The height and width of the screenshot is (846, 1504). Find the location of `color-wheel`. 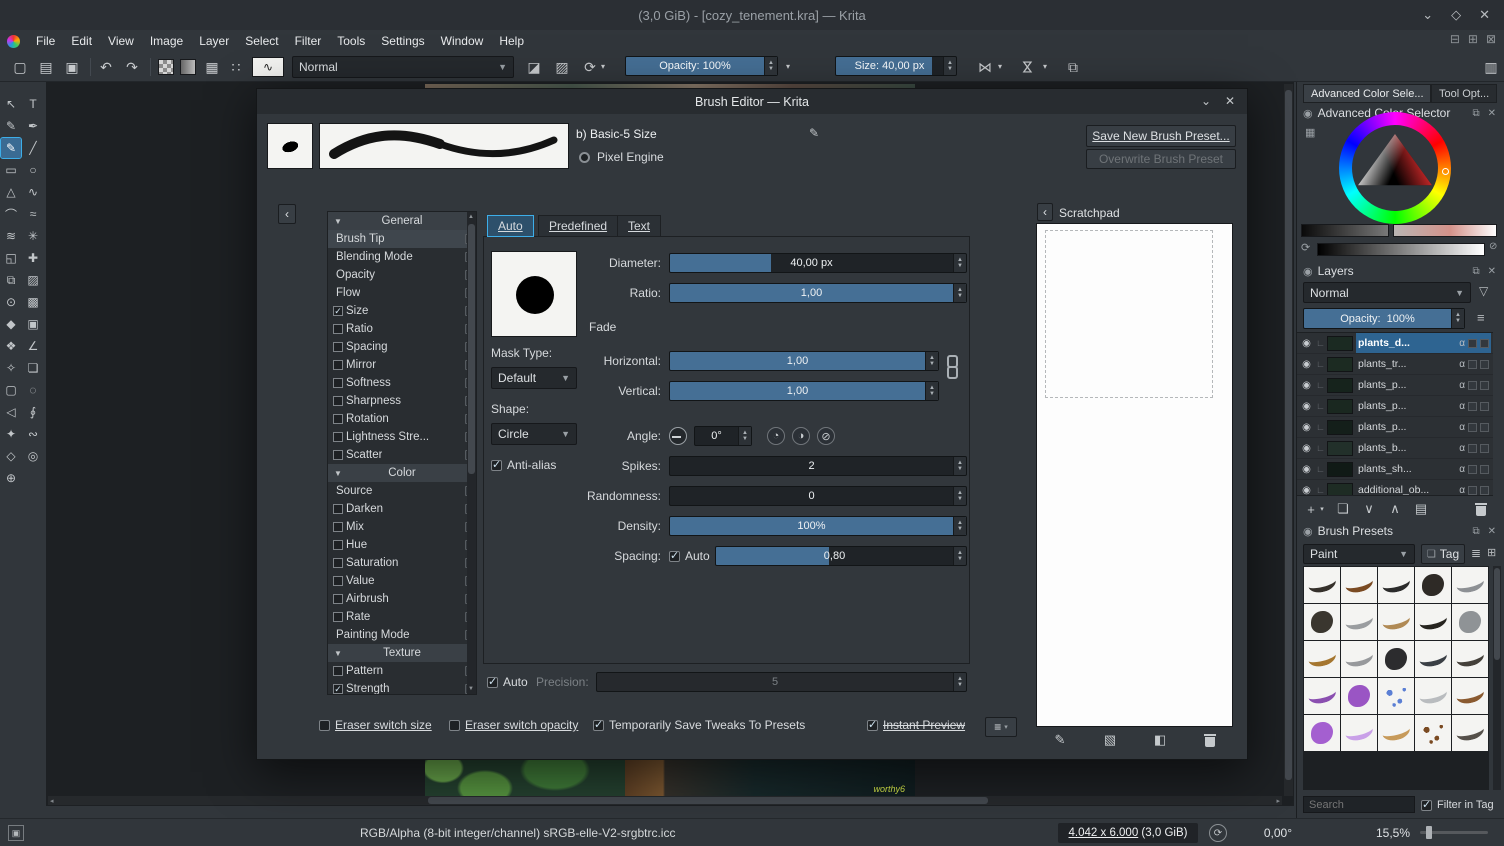

color-wheel is located at coordinates (1395, 168).